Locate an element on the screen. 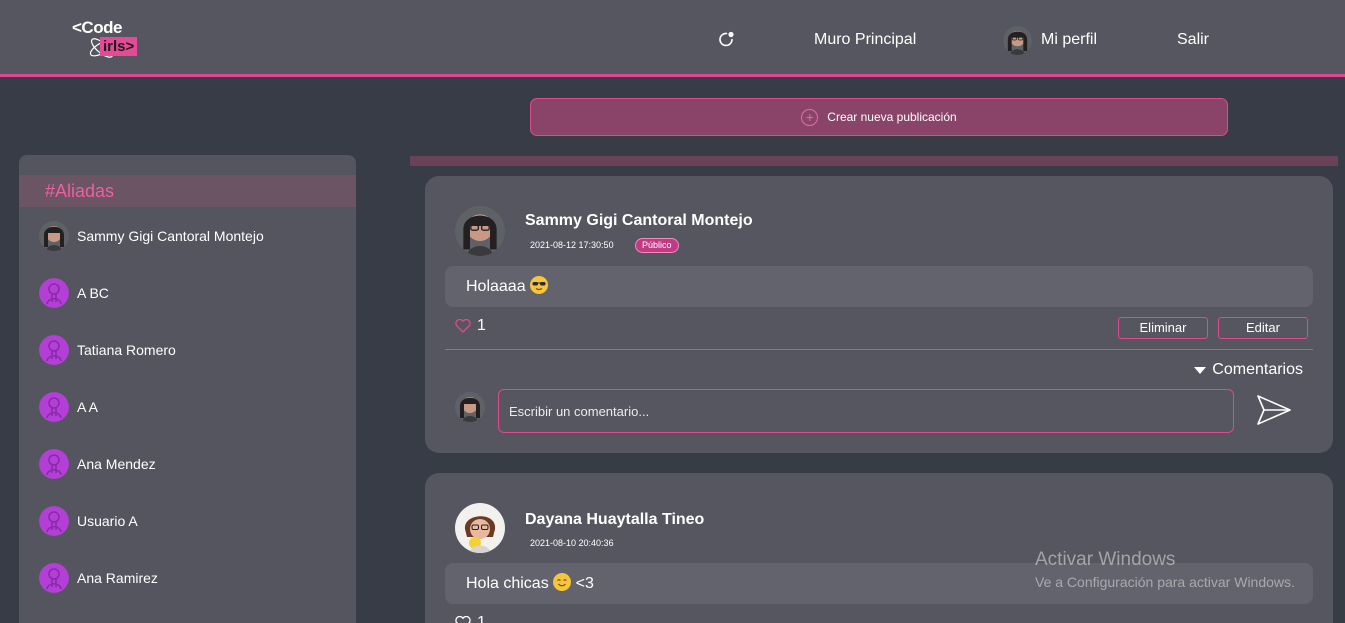 The width and height of the screenshot is (1345, 623). ally-name: Sammy Gigi Cantoral Montejo is located at coordinates (170, 236).